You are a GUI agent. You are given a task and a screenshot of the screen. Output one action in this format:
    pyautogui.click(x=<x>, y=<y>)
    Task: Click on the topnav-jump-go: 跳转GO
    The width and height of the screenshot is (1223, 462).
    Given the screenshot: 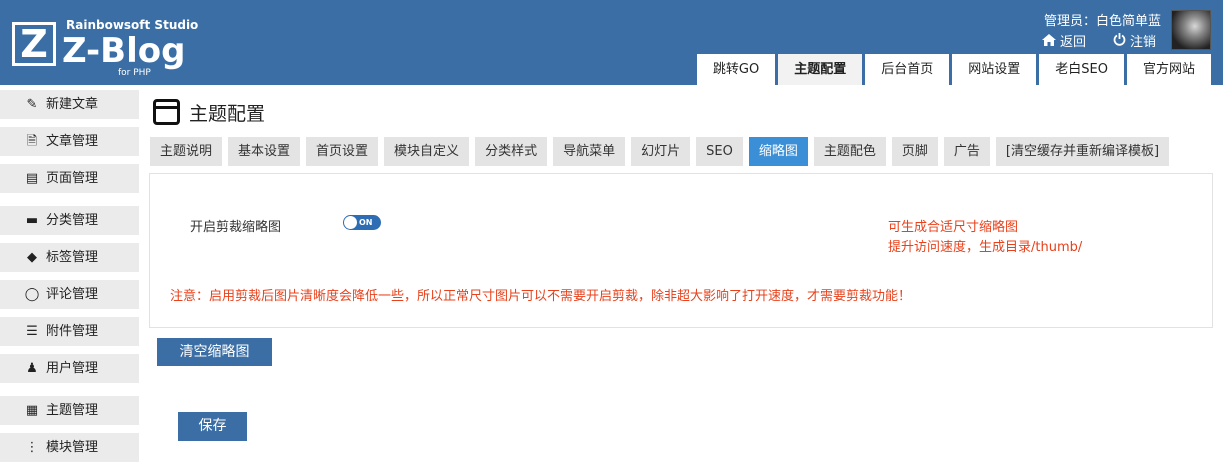 What is the action you would take?
    pyautogui.click(x=736, y=69)
    